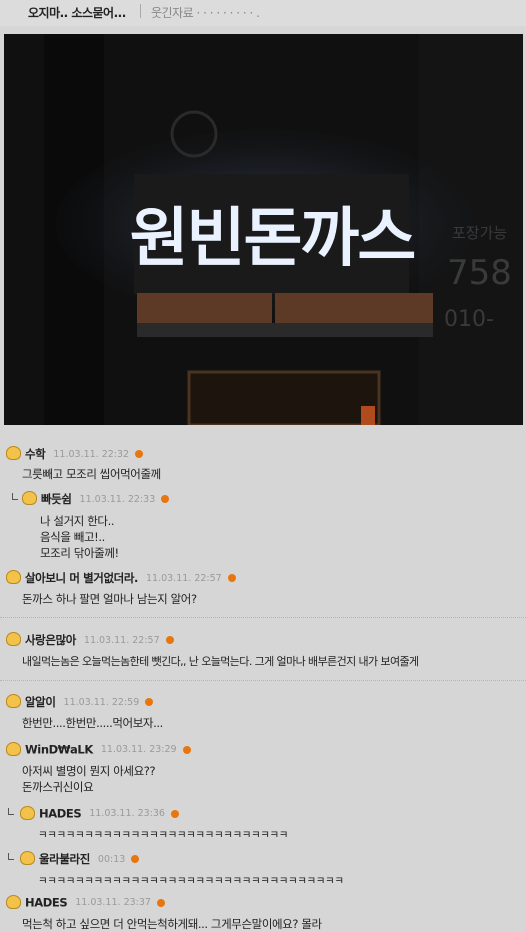 This screenshot has height=932, width=526. I want to click on side-sign-line2: 758, so click(479, 273).